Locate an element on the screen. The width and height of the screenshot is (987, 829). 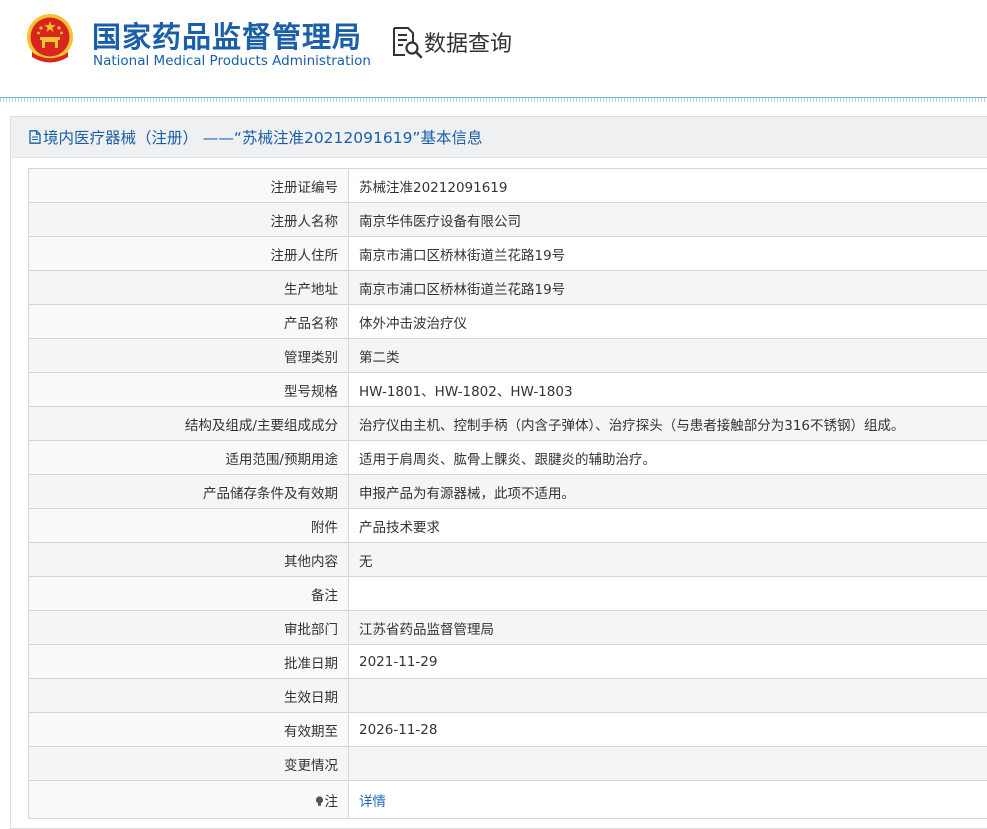
field-label: 生效日期 is located at coordinates (188, 695).